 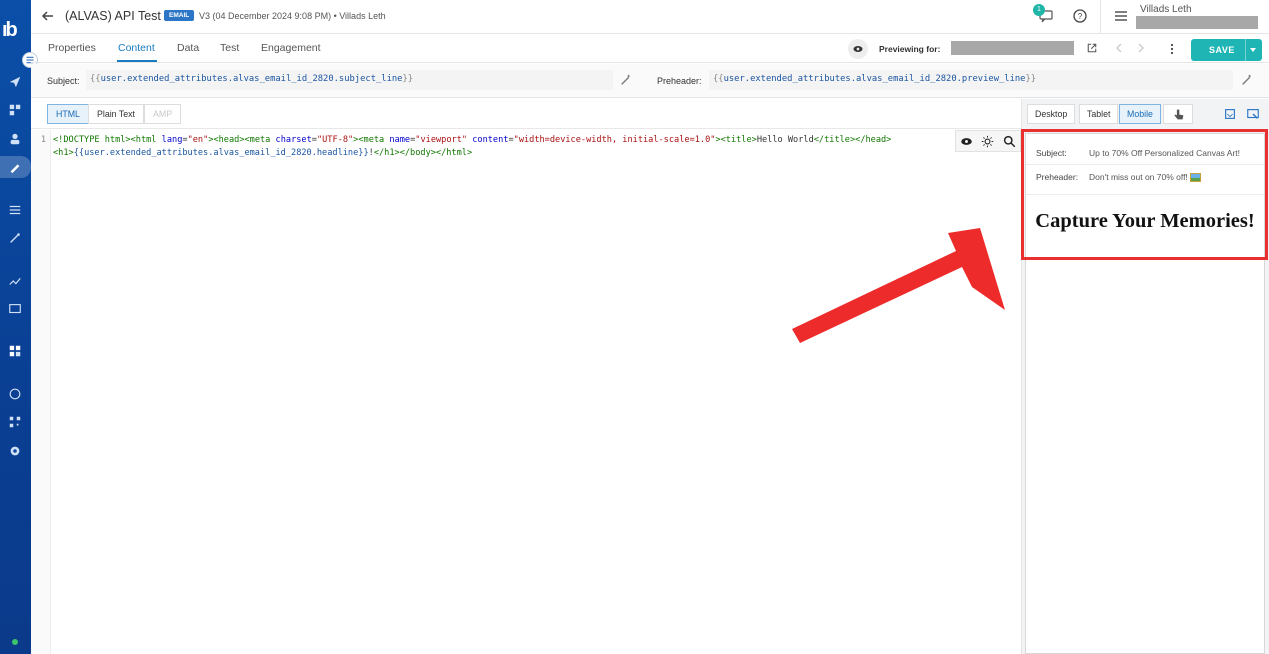 I want to click on line-number-gutter: 1, so click(x=41, y=392).